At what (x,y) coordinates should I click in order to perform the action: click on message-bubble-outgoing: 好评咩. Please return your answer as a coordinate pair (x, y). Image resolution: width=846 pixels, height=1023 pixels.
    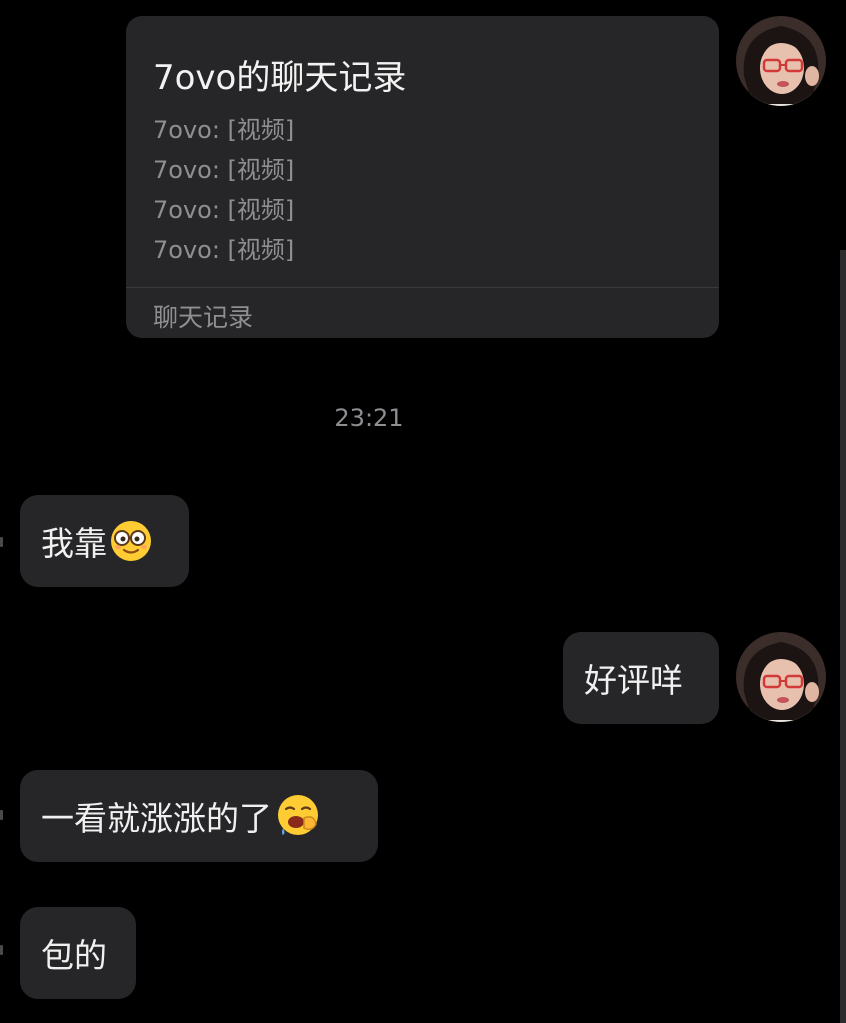
    Looking at the image, I should click on (641, 678).